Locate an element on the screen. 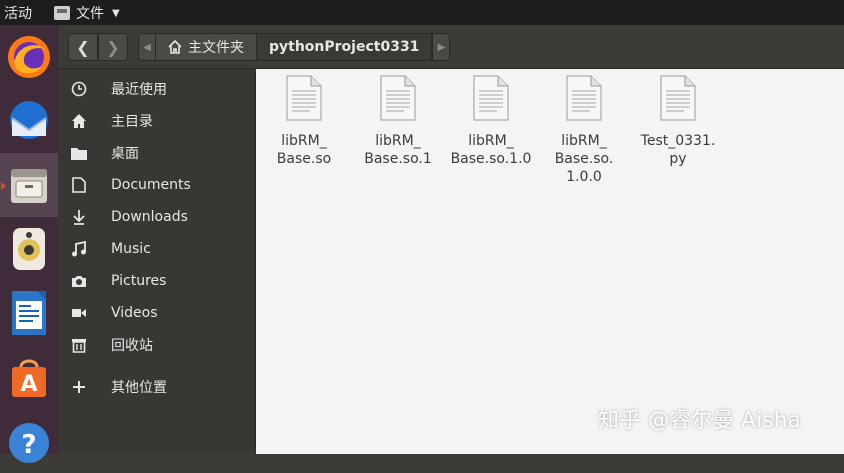 Image resolution: width=844 pixels, height=473 pixels. activities-button: 活动 is located at coordinates (18, 13).